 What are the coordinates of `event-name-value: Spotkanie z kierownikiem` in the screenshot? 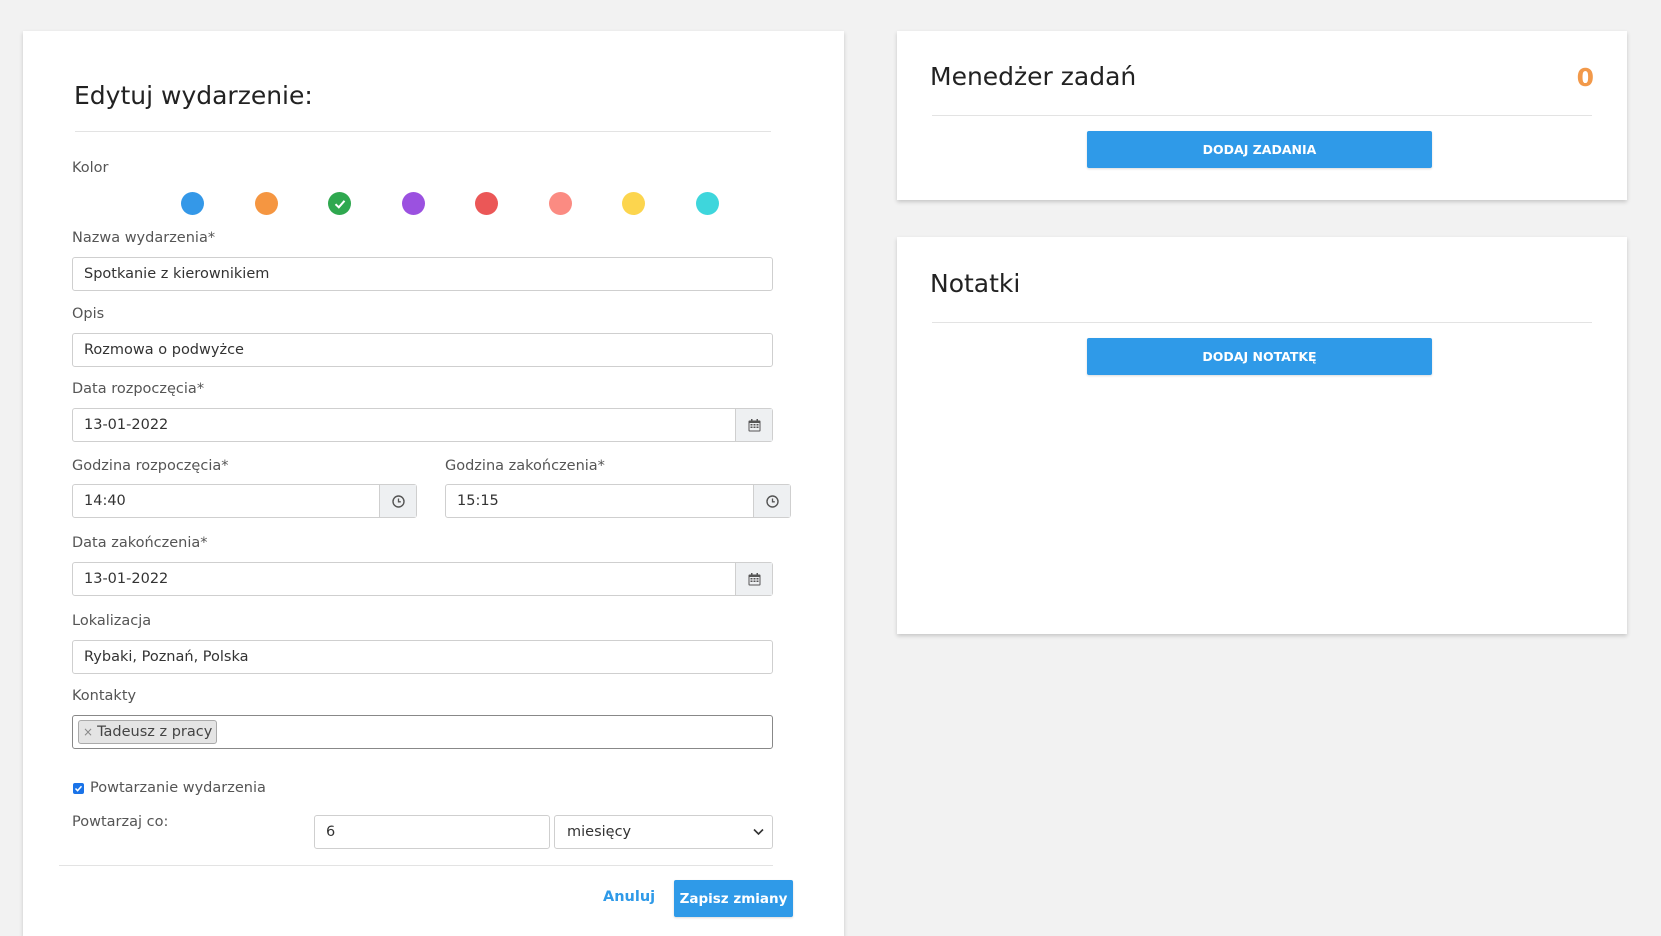 It's located at (177, 274).